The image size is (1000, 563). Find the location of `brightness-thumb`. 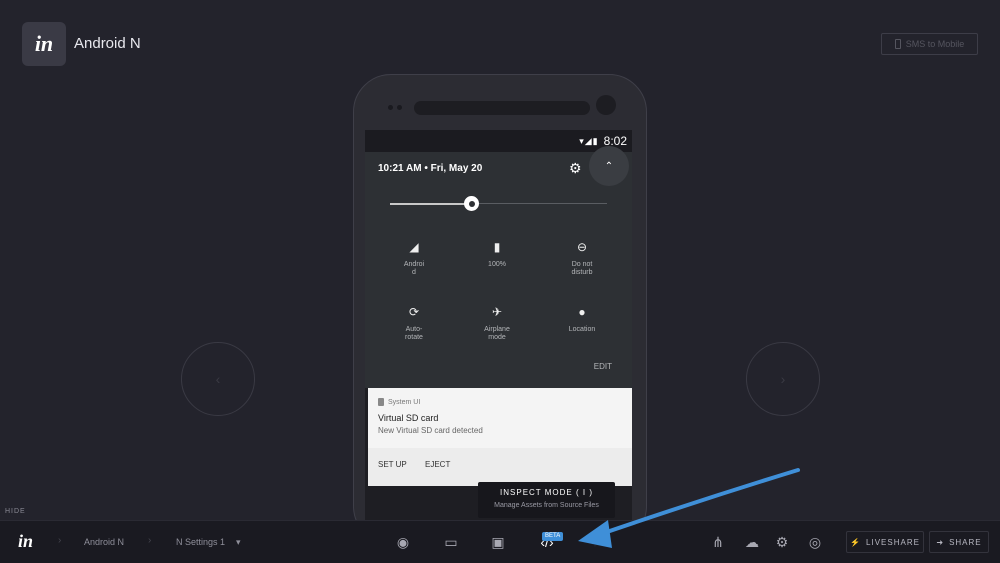

brightness-thumb is located at coordinates (471, 203).